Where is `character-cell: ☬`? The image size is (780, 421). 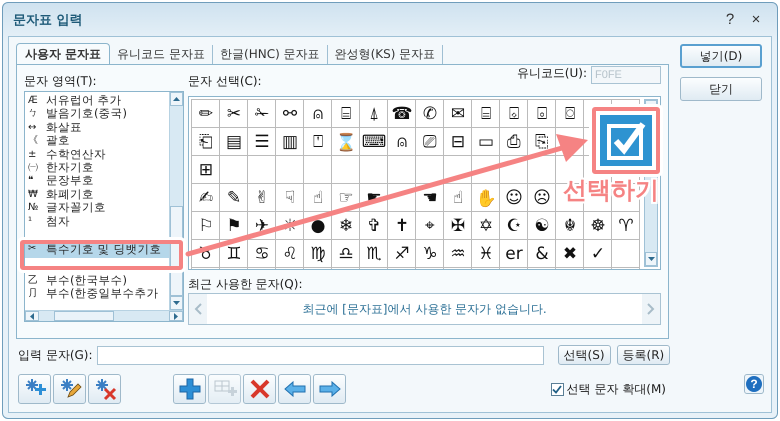
character-cell: ☬ is located at coordinates (570, 226).